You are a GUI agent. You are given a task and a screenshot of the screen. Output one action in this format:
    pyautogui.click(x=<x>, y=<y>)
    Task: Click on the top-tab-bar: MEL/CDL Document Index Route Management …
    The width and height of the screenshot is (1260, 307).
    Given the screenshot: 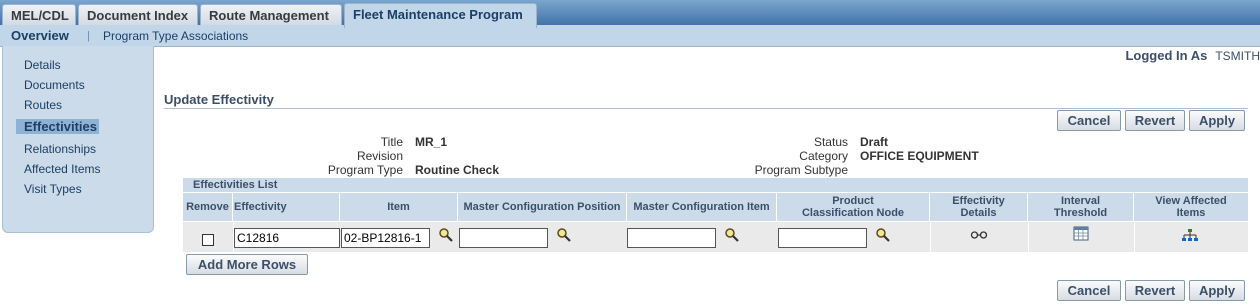 What is the action you would take?
    pyautogui.click(x=630, y=14)
    